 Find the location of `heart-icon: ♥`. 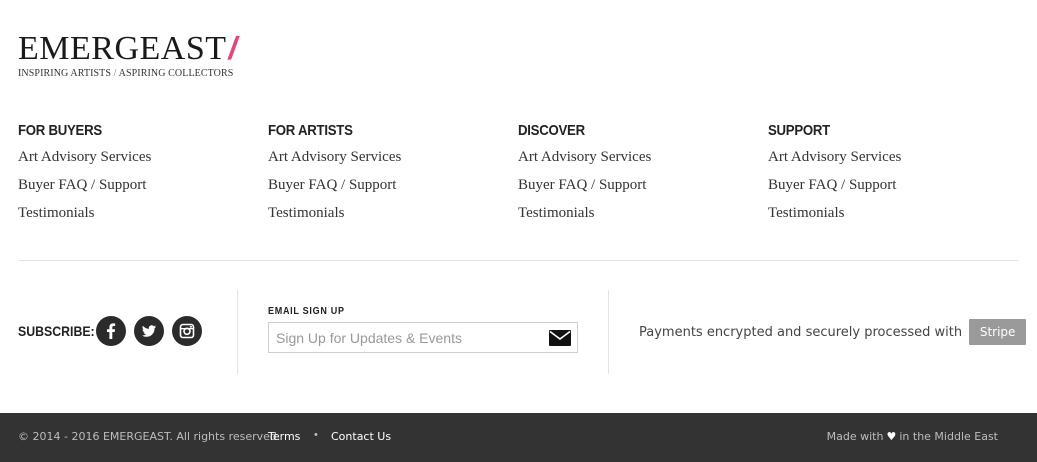

heart-icon: ♥ is located at coordinates (891, 436).